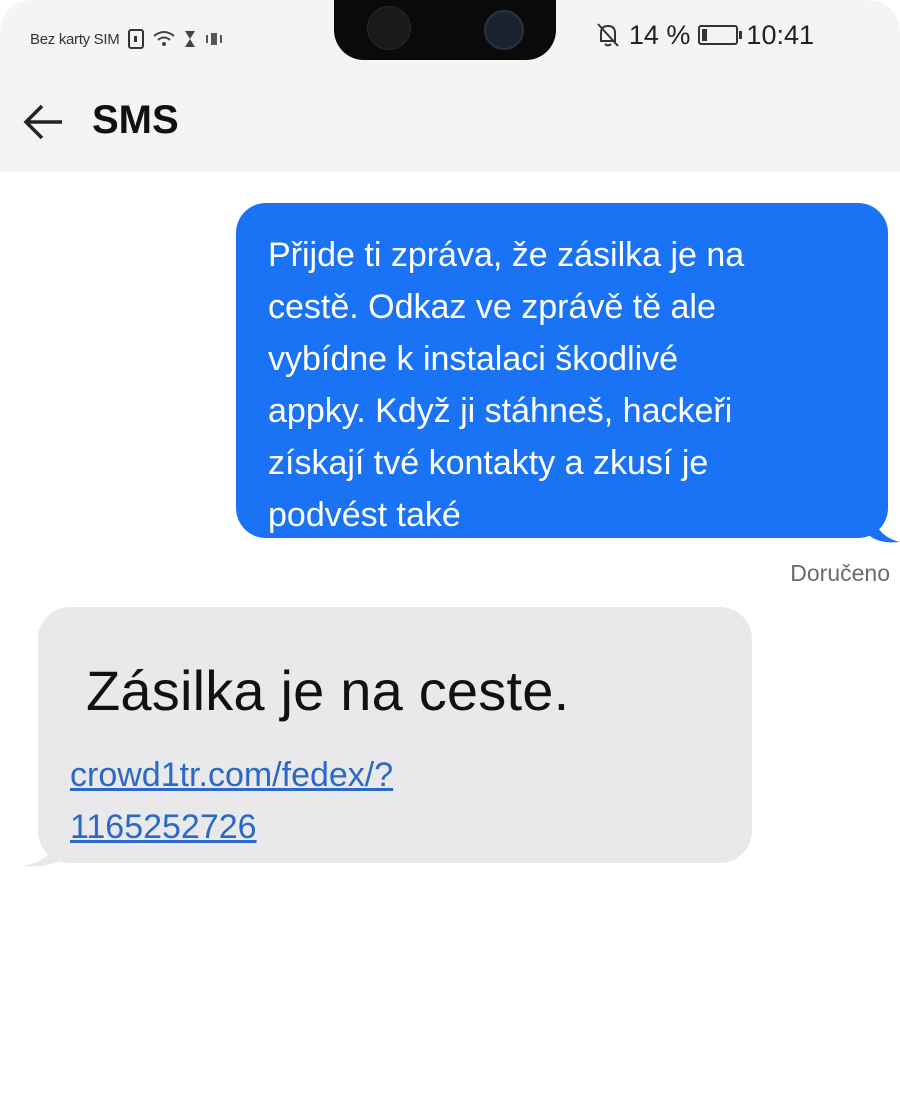 This screenshot has height=1107, width=900. I want to click on status-left: Bez karty SIM, so click(126, 39).